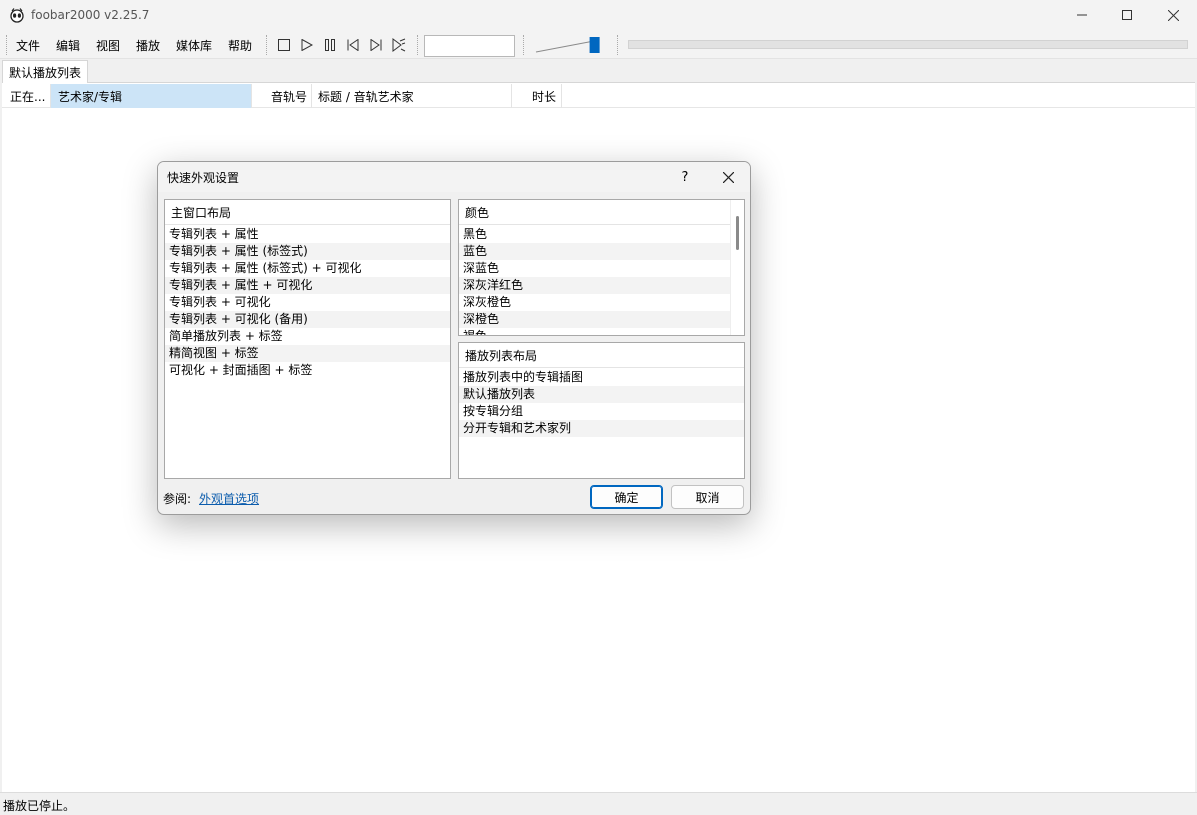 The width and height of the screenshot is (1197, 815). Describe the element at coordinates (594, 268) in the screenshot. I see `color-list-item: 深蓝色` at that location.